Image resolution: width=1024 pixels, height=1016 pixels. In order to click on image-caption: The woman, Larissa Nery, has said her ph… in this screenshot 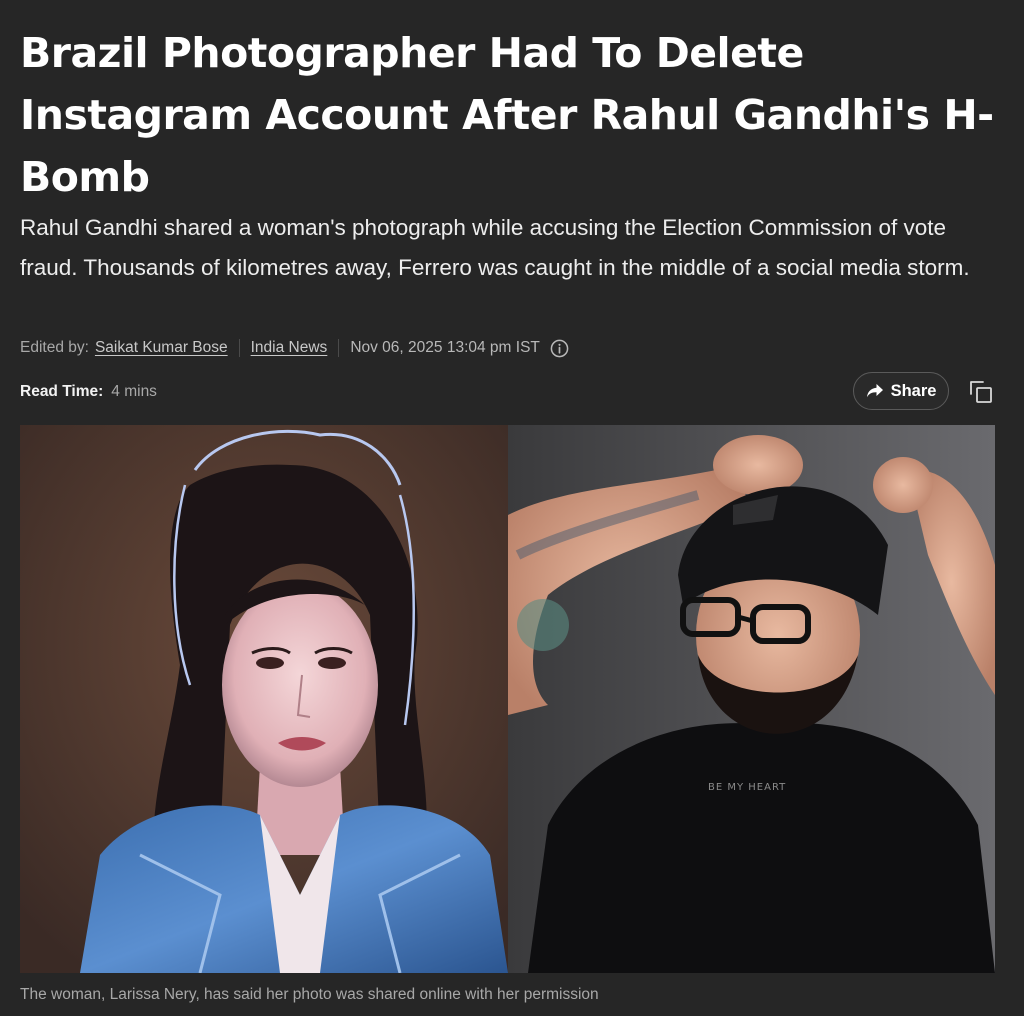, I will do `click(309, 994)`.